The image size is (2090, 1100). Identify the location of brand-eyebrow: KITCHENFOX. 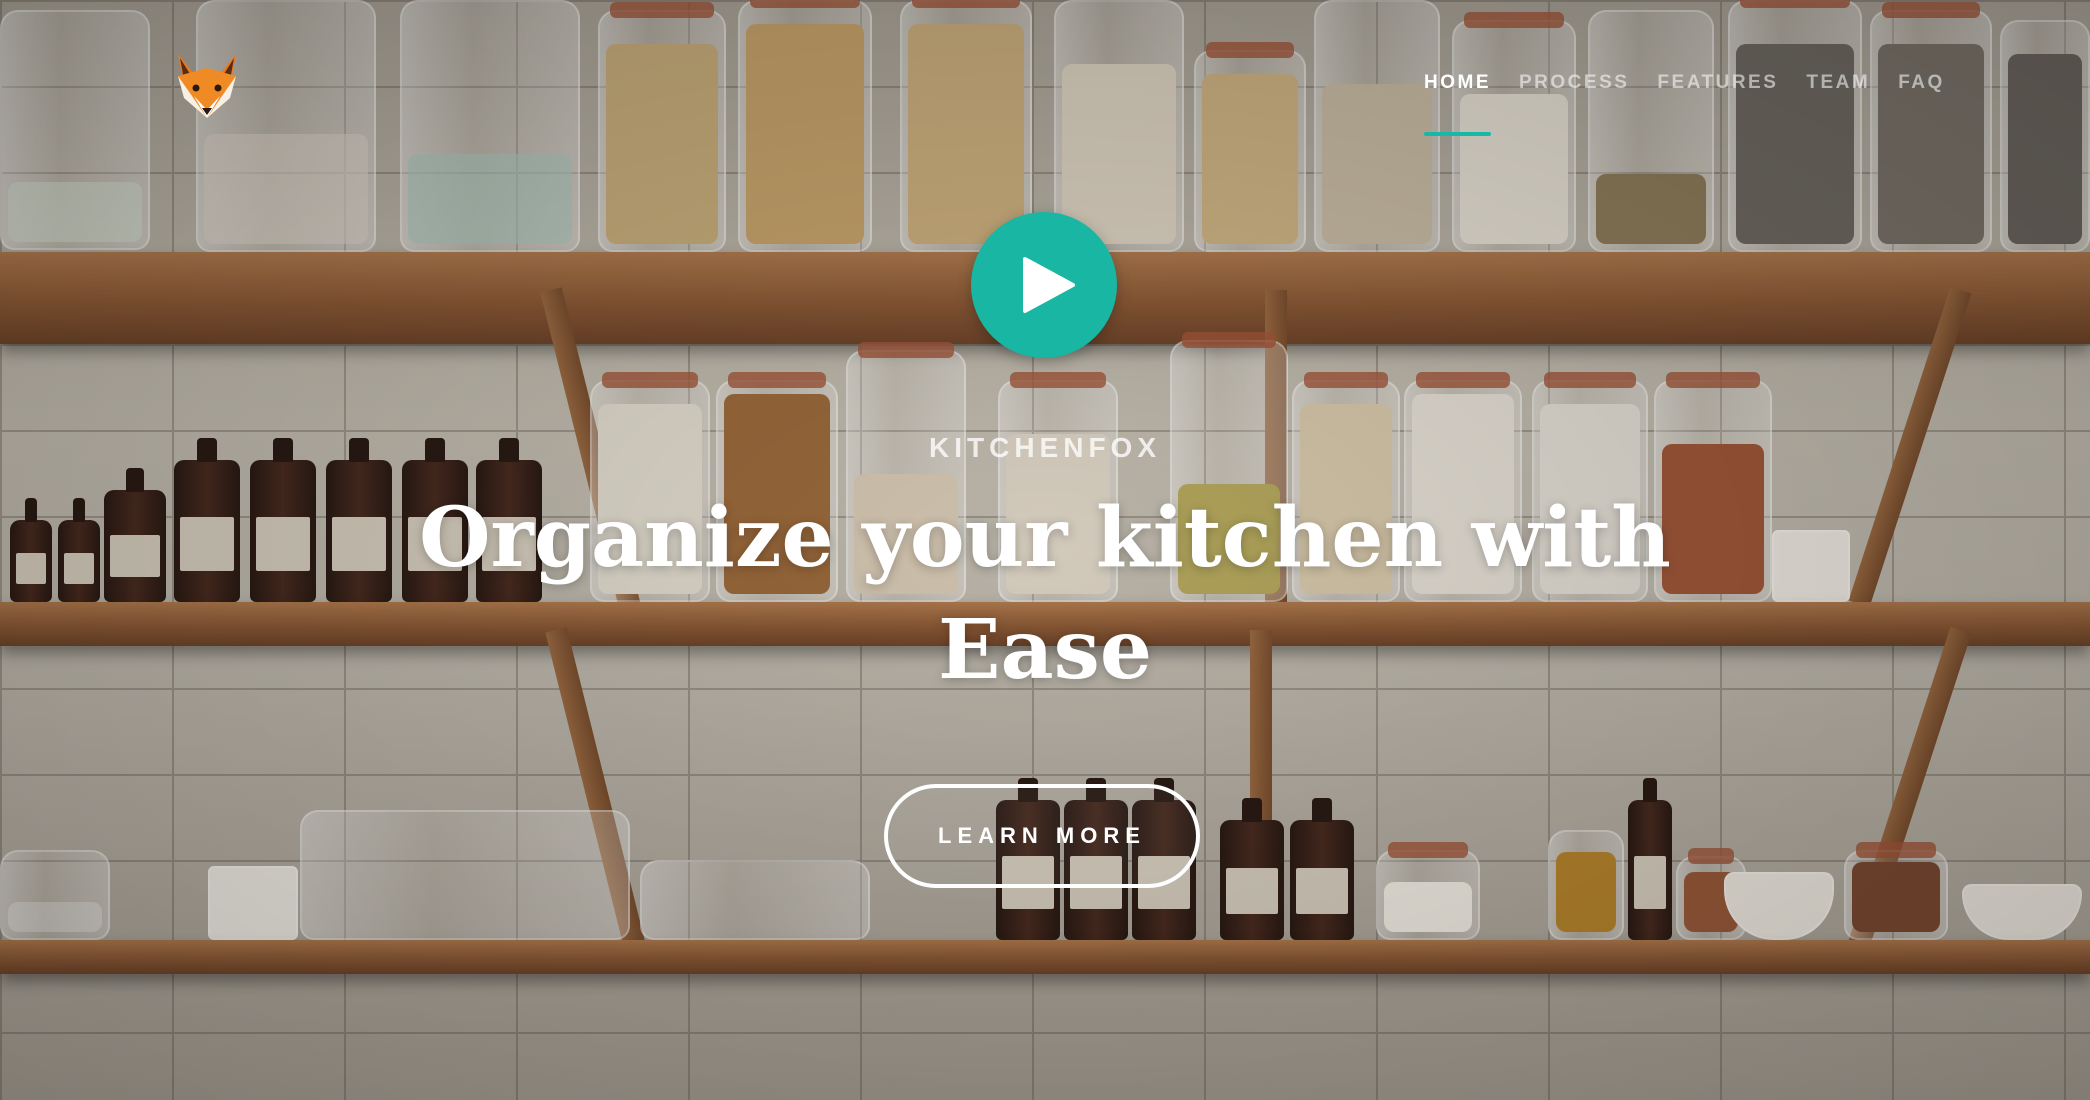
(1045, 447).